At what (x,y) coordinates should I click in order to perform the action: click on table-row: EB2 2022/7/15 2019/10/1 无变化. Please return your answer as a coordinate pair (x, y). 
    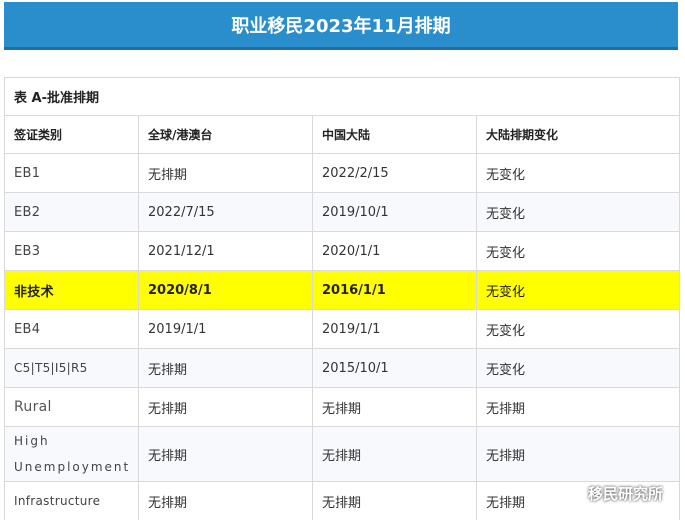
    Looking at the image, I should click on (342, 212).